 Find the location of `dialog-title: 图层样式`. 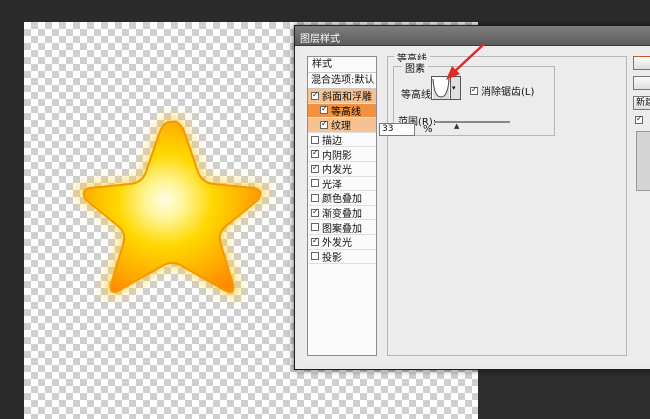

dialog-title: 图层样式 is located at coordinates (320, 39).